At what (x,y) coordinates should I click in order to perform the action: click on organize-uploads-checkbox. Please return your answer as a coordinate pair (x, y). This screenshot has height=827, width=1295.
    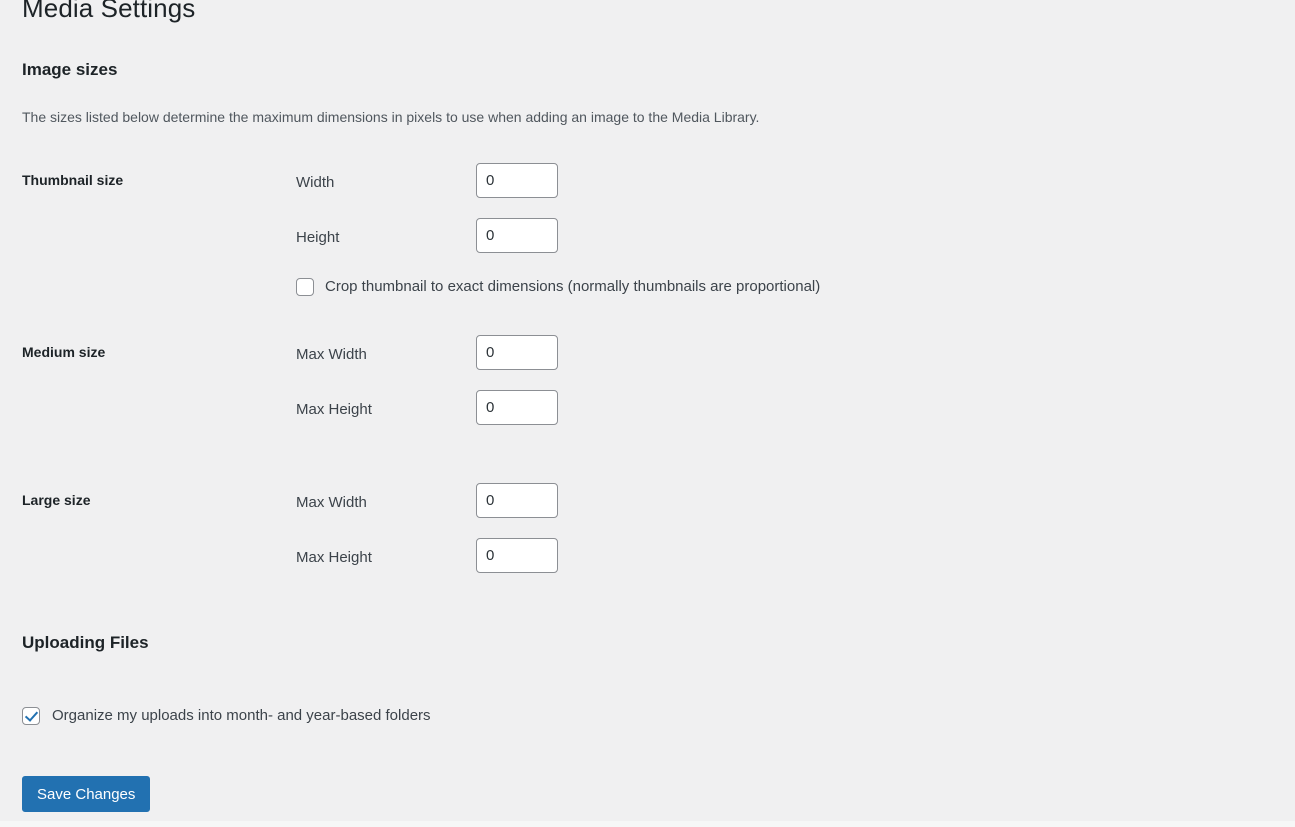
    Looking at the image, I should click on (31, 715).